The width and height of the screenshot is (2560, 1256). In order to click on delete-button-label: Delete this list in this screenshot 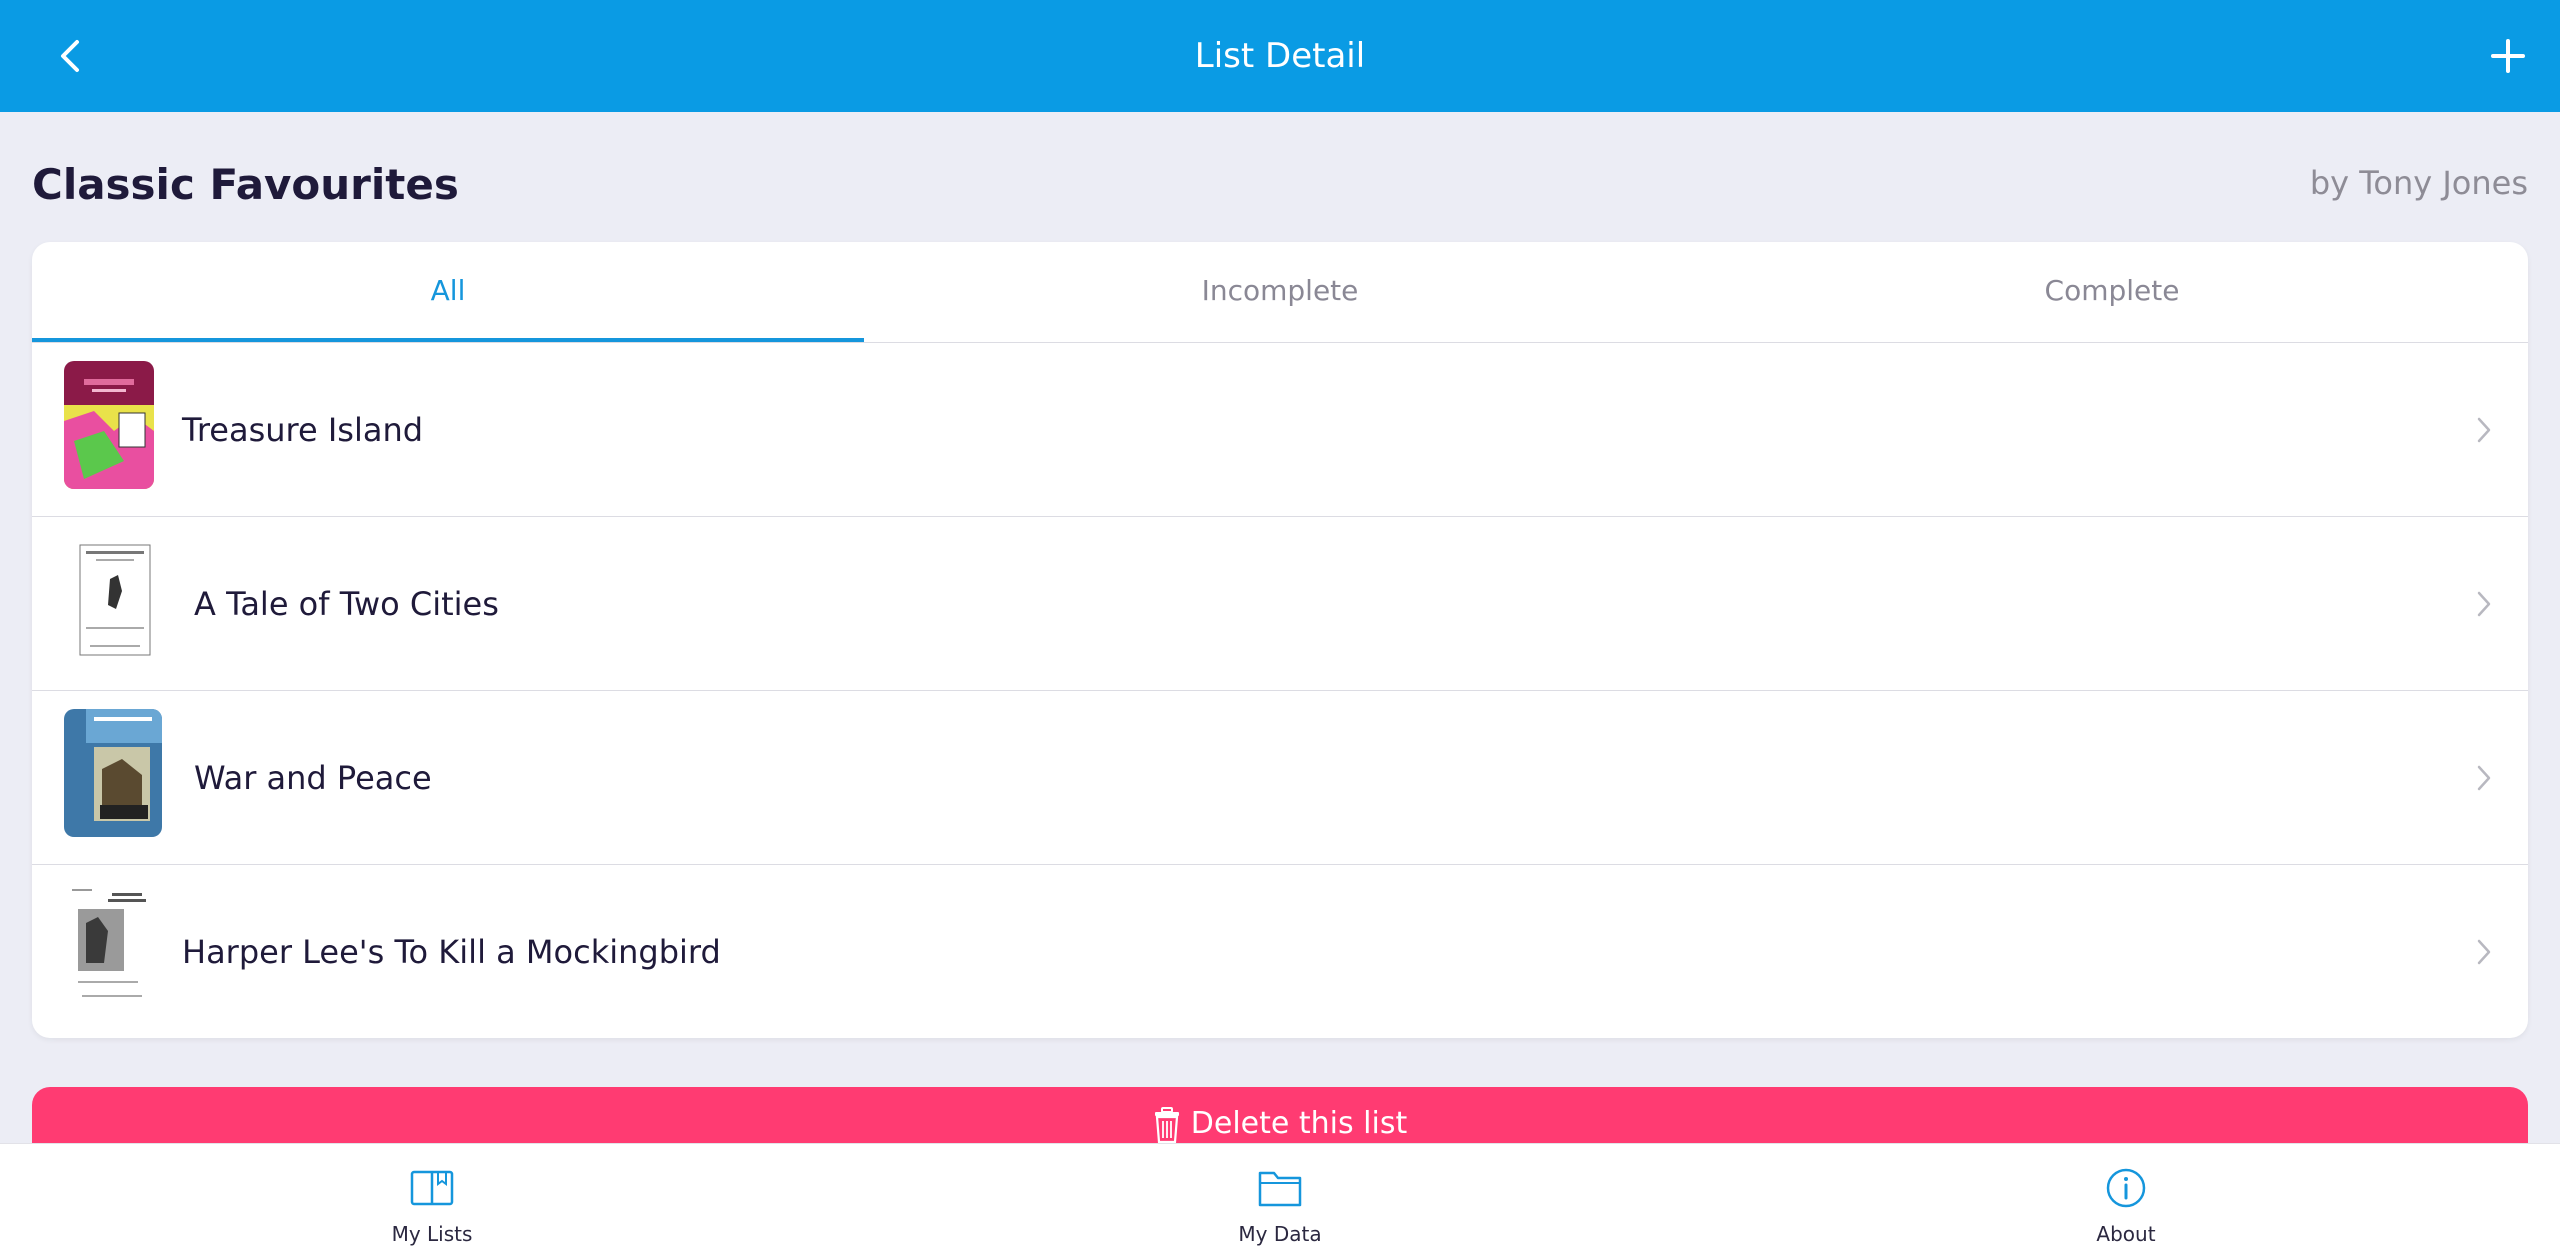, I will do `click(1299, 1123)`.